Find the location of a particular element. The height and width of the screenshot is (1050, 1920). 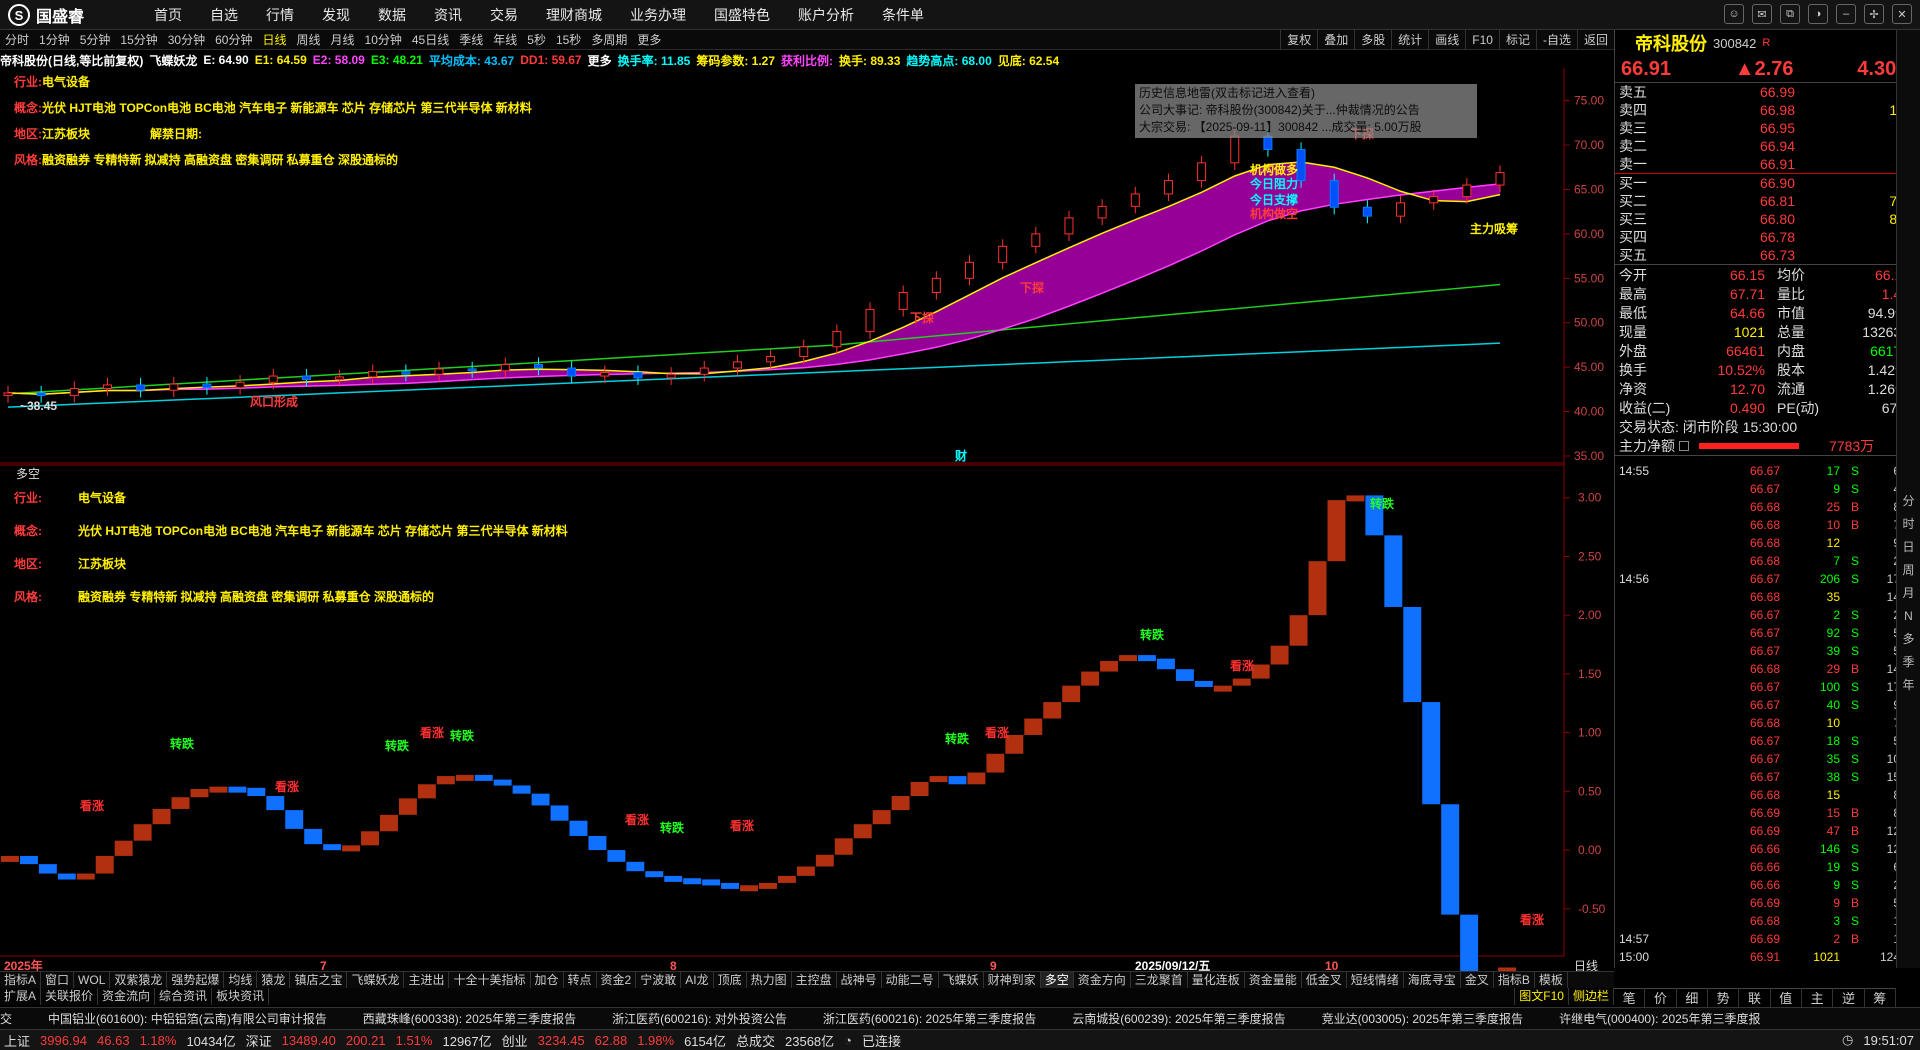

indicator-tab-10: 十全十美指标 is located at coordinates (490, 980).